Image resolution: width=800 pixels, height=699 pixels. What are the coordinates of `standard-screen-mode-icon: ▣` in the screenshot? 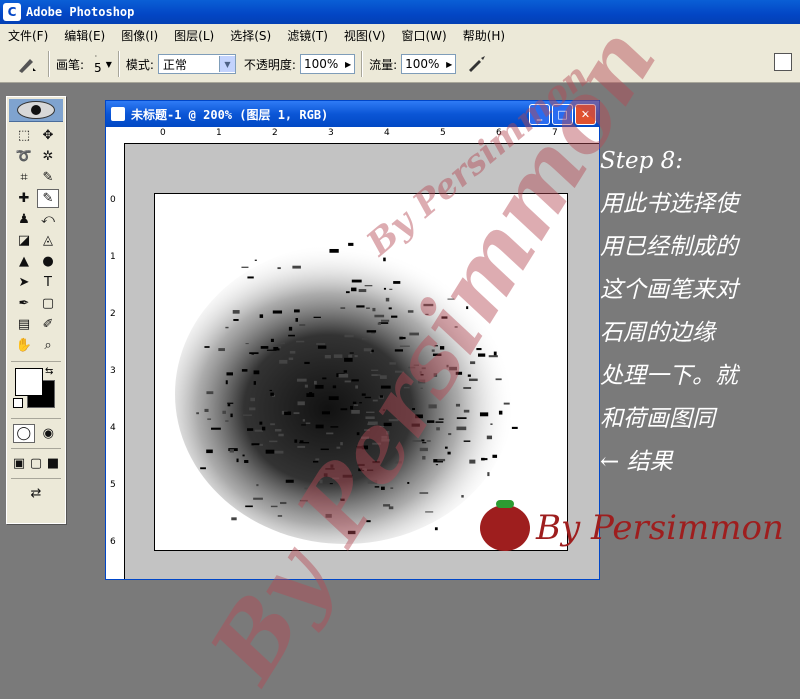 It's located at (19, 463).